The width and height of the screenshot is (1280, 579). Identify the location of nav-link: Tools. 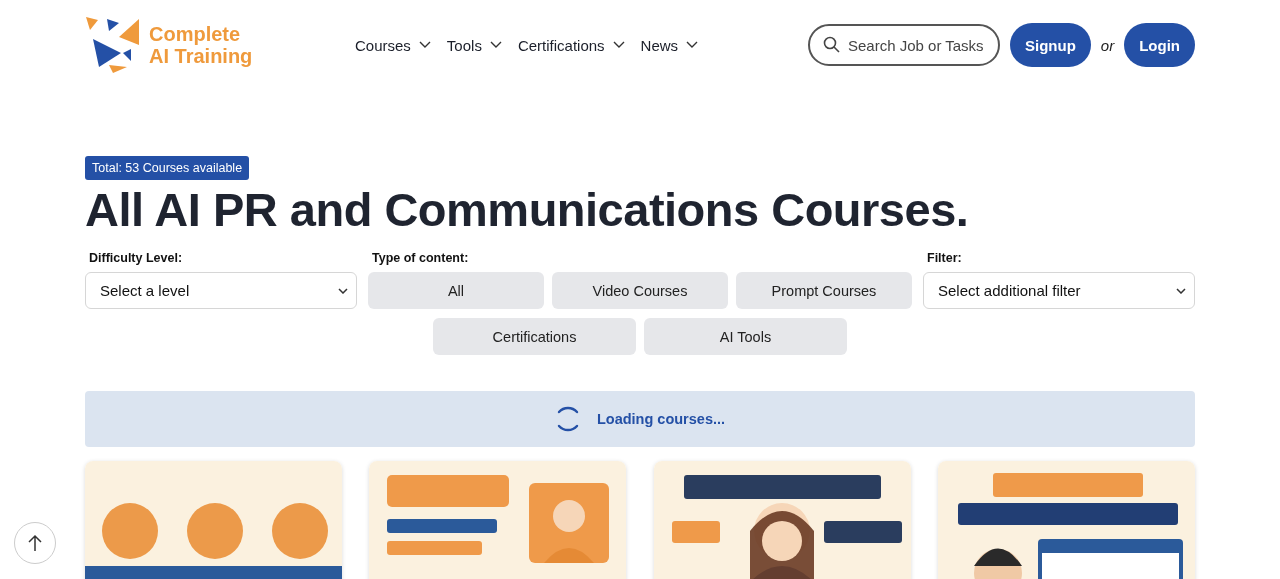
(474, 45).